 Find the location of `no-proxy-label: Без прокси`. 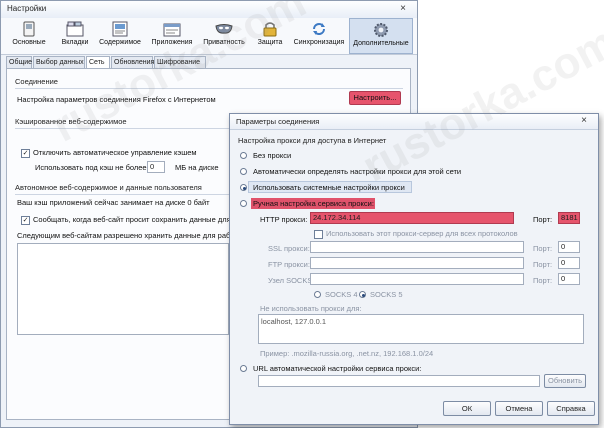

no-proxy-label: Без прокси is located at coordinates (272, 155).